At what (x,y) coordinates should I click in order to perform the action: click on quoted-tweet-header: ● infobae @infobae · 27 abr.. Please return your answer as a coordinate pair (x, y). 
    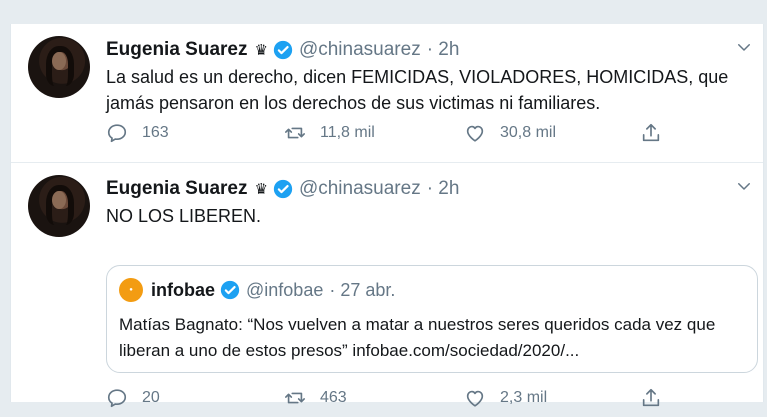
    Looking at the image, I should click on (257, 290).